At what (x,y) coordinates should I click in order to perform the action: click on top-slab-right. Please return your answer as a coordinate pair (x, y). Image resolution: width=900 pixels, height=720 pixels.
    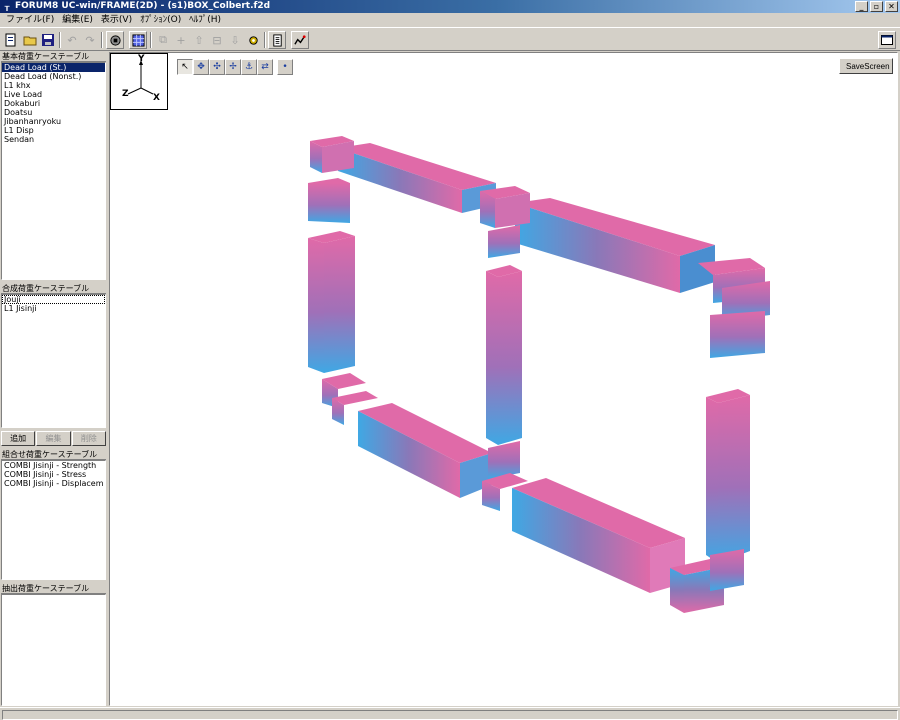
    Looking at the image, I should click on (615, 245).